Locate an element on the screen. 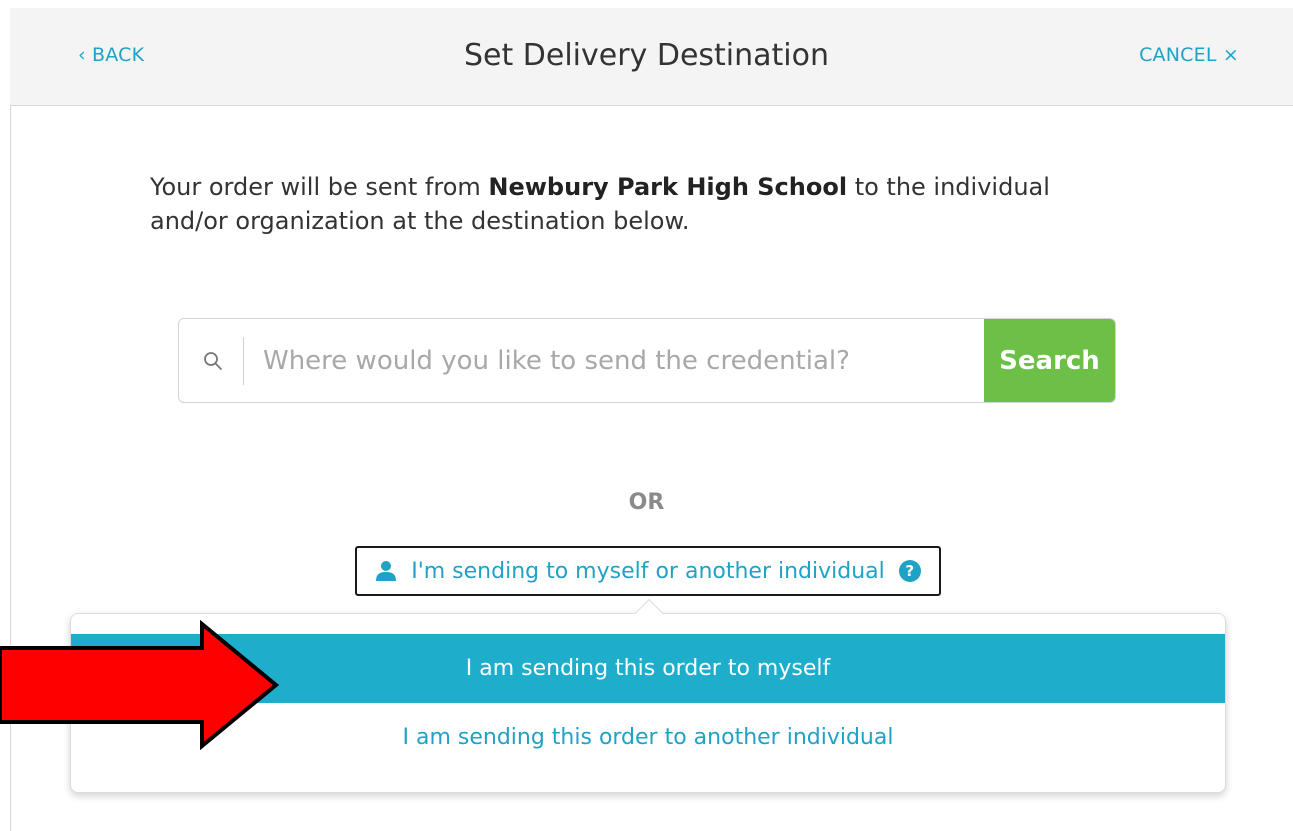 This screenshot has height=831, width=1293. intro-prefix: Your order will be sent from is located at coordinates (319, 187).